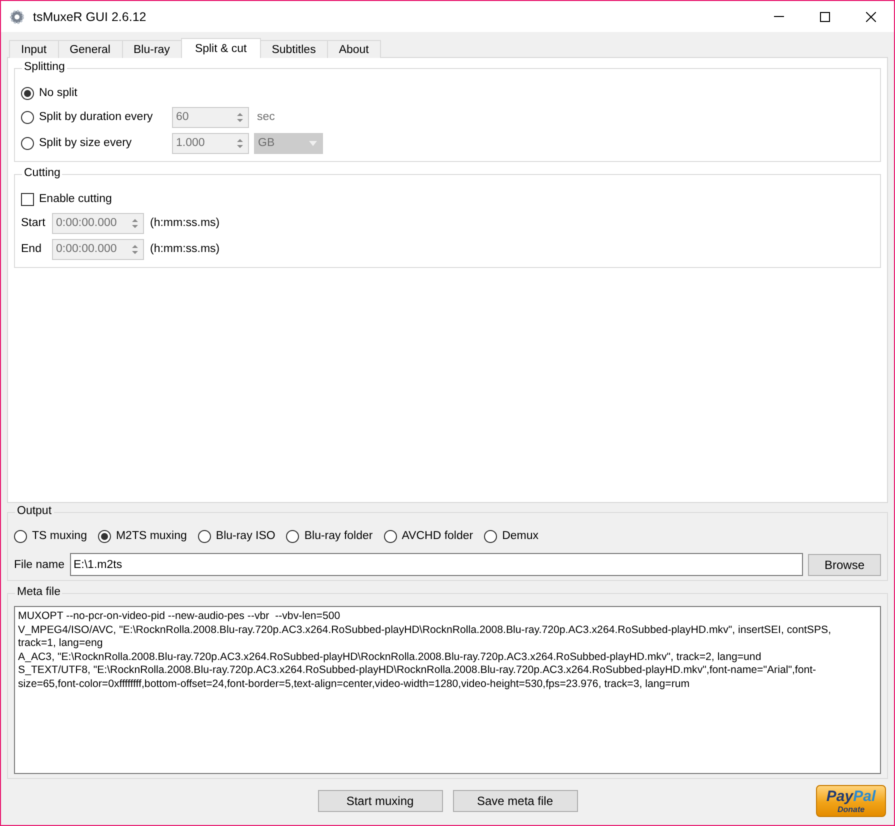  Describe the element at coordinates (353, 49) in the screenshot. I see `tab: About` at that location.